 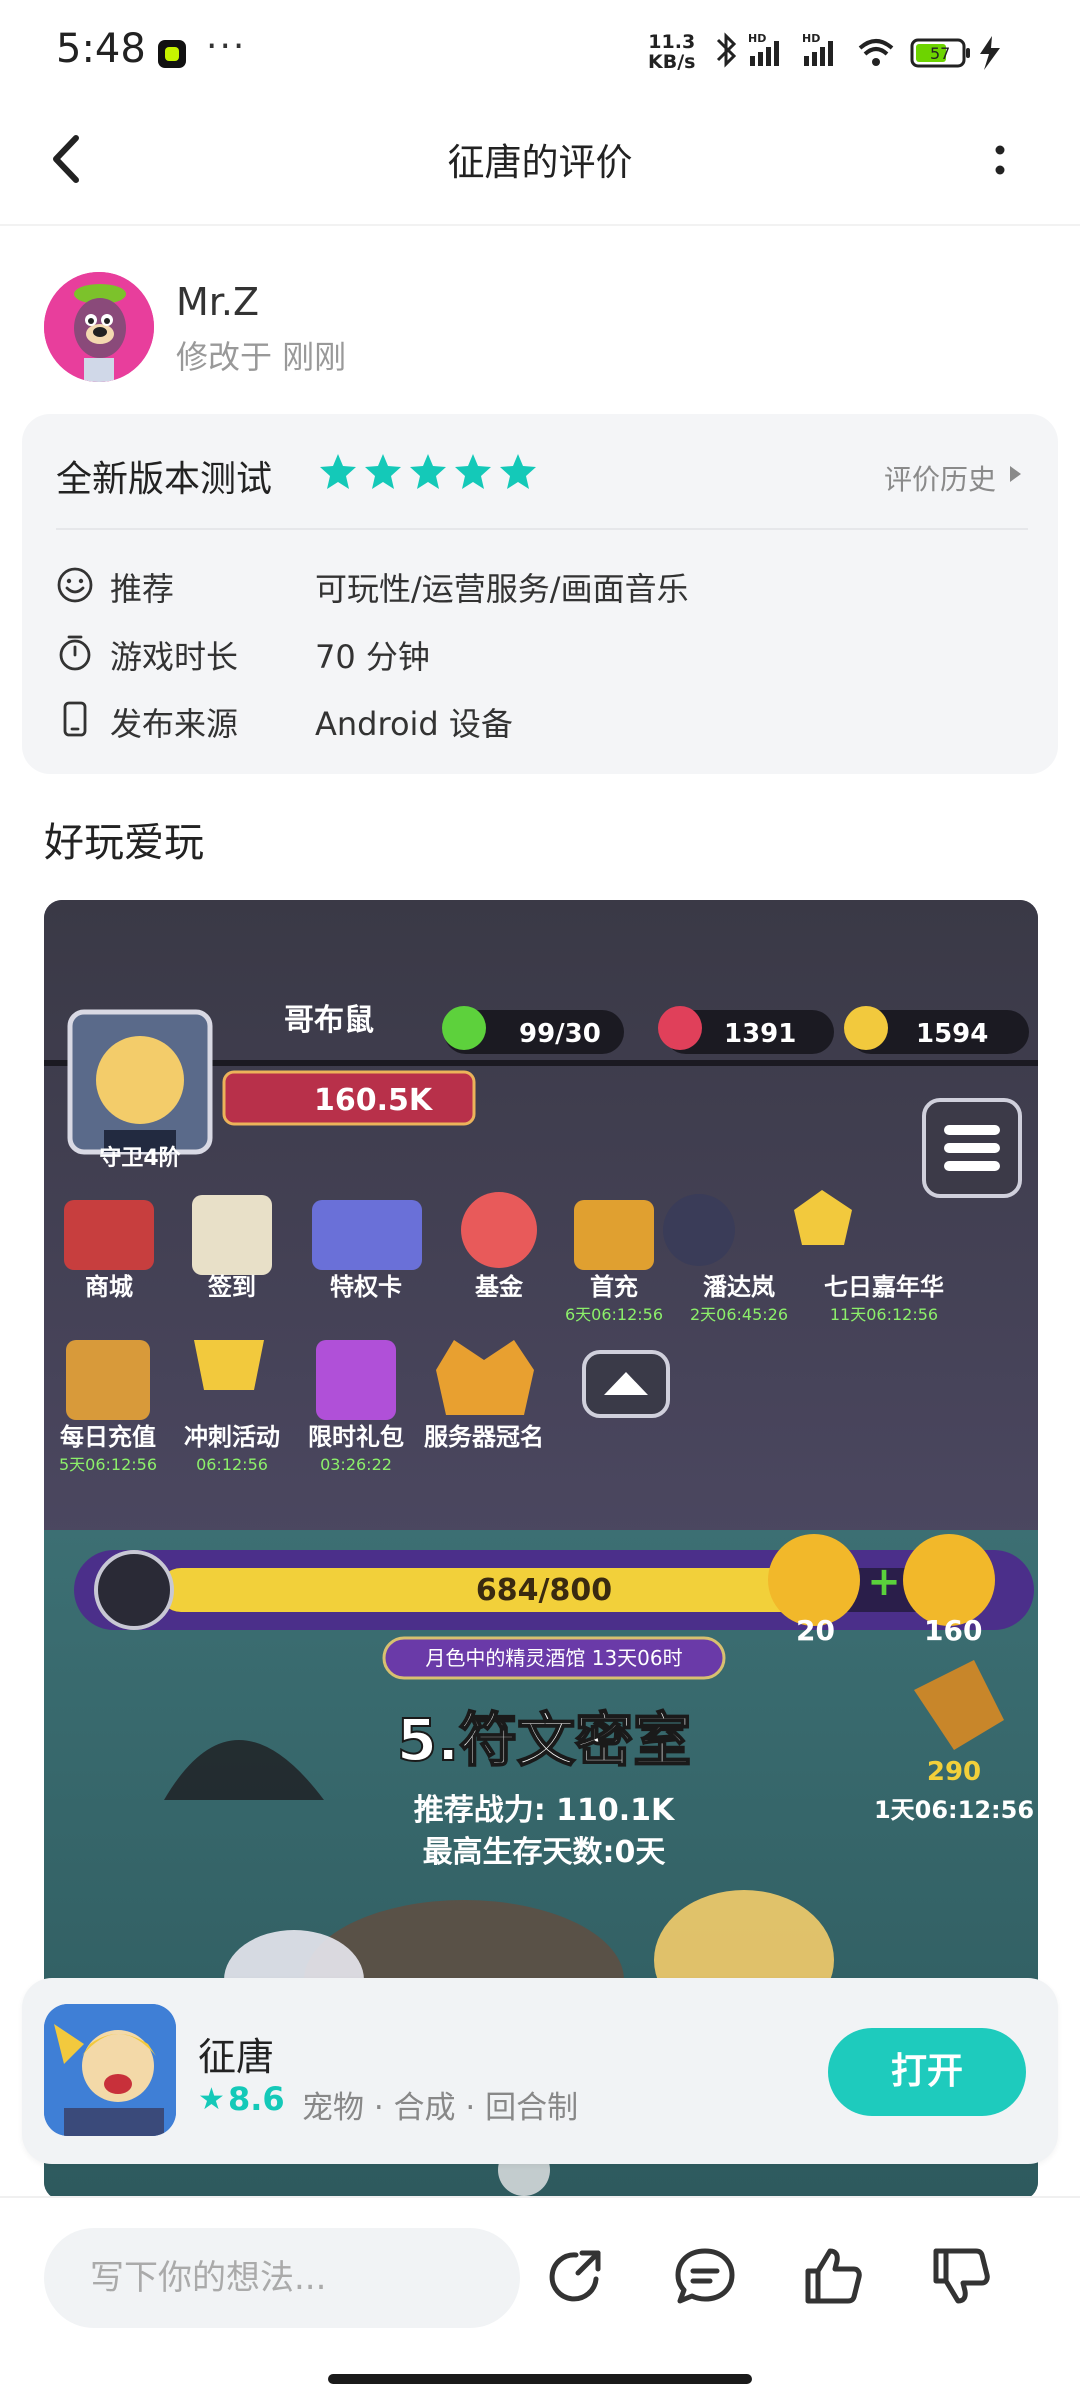 What do you see at coordinates (174, 724) in the screenshot?
I see `source-label: 发布来源` at bounding box center [174, 724].